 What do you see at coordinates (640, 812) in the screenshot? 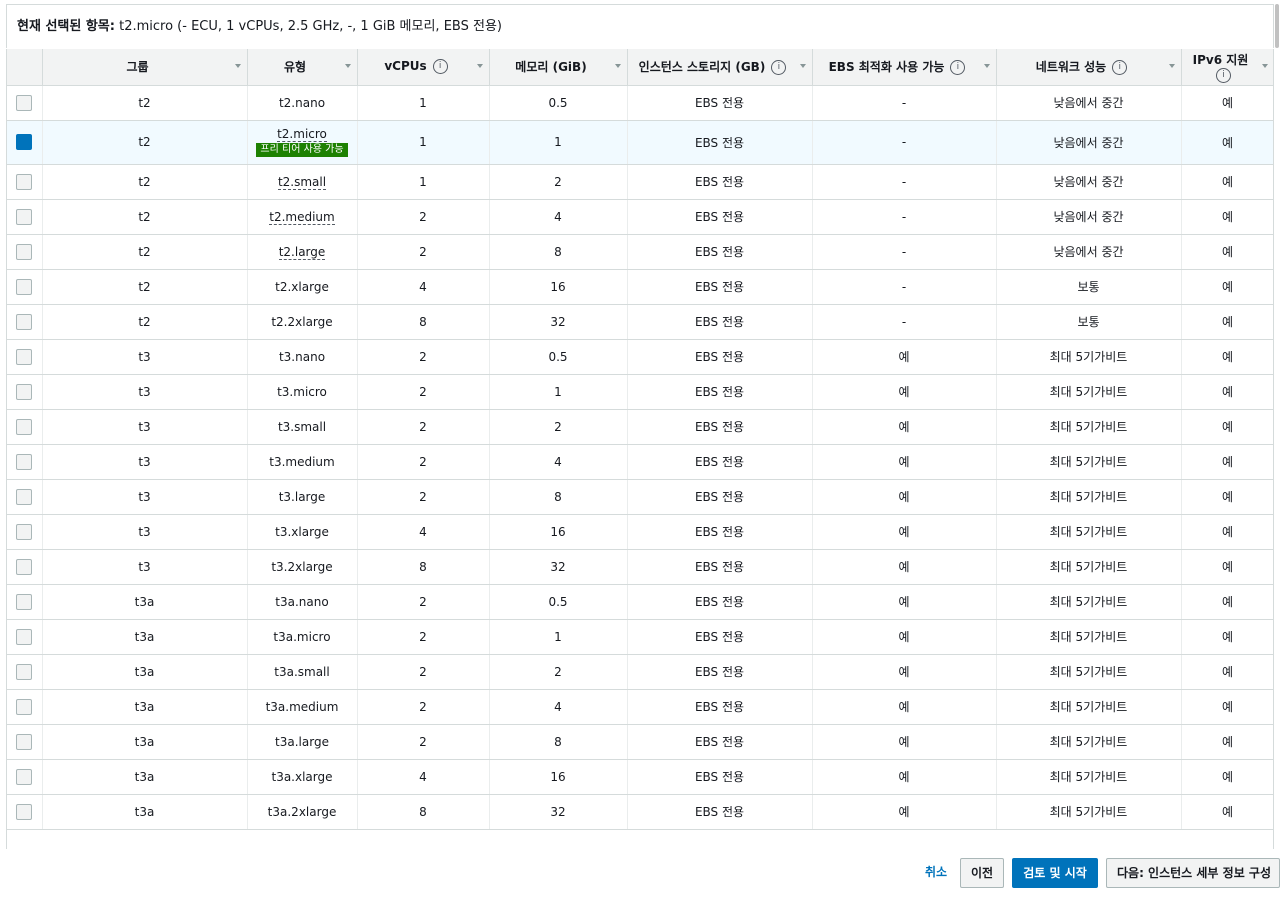
I see `table-row: t3a t3a.2xlarge 8 32 EBS 전용 예 최대 5기가비트 예` at bounding box center [640, 812].